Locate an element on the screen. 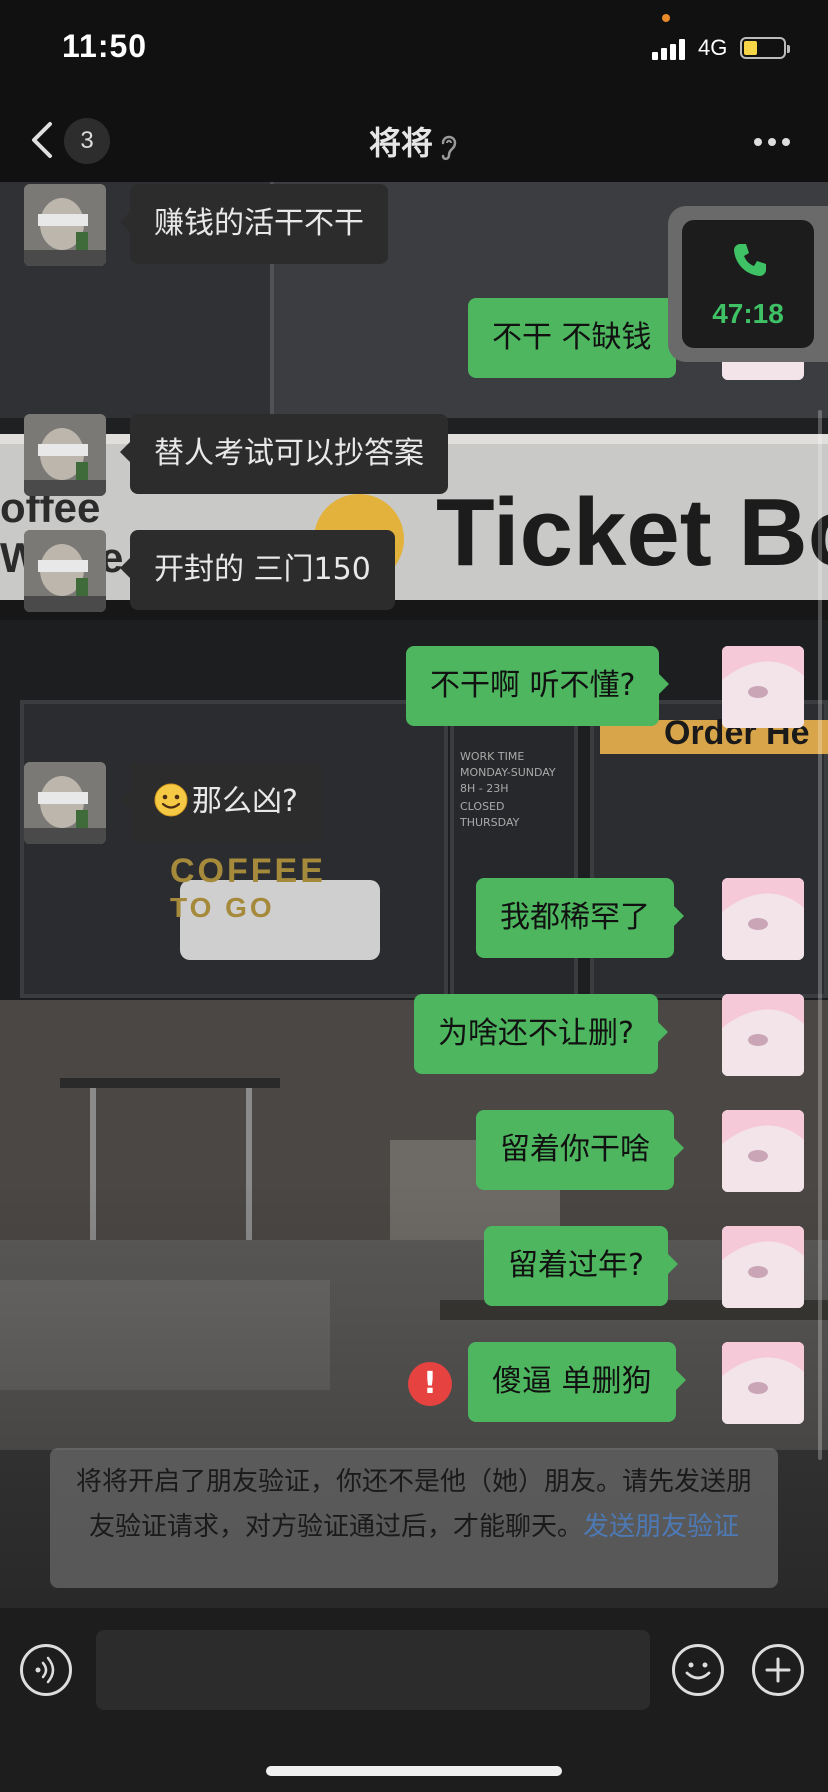 This screenshot has height=1792, width=828. message-bubble-incoming: 开封的 三门150 is located at coordinates (257, 570).